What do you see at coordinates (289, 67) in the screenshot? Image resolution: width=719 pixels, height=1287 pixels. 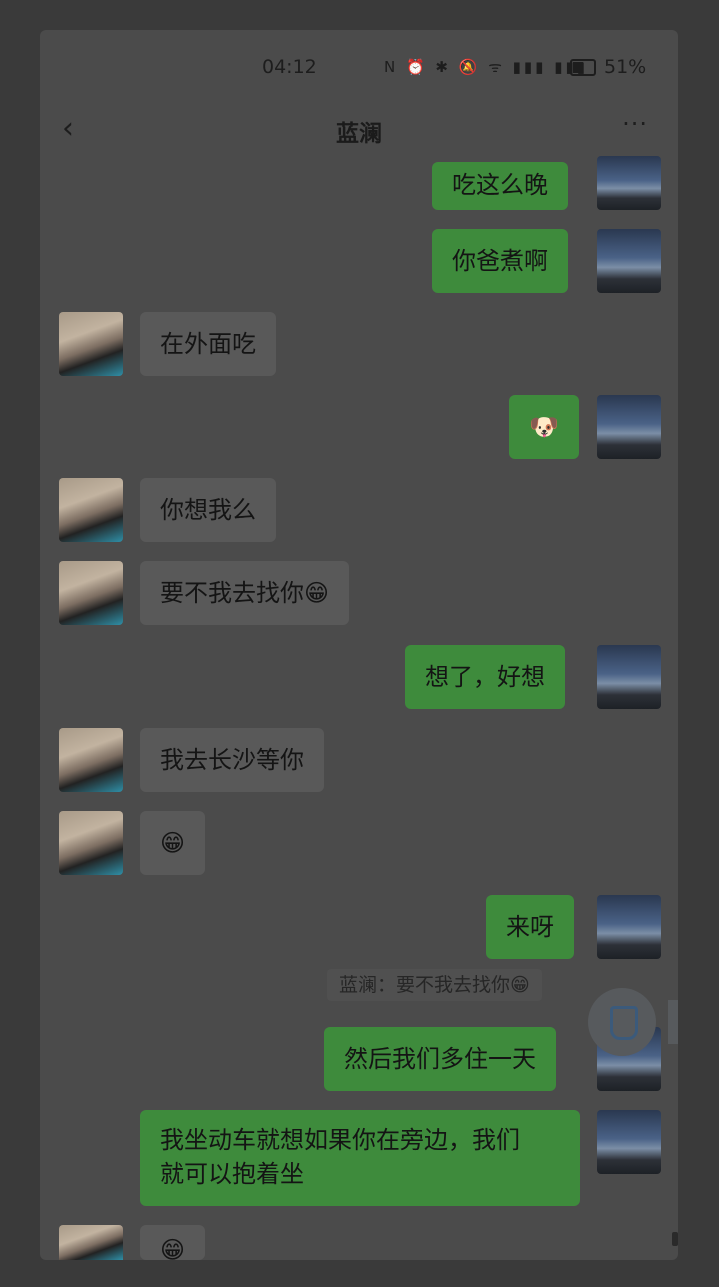 I see `status-time: 04:12` at bounding box center [289, 67].